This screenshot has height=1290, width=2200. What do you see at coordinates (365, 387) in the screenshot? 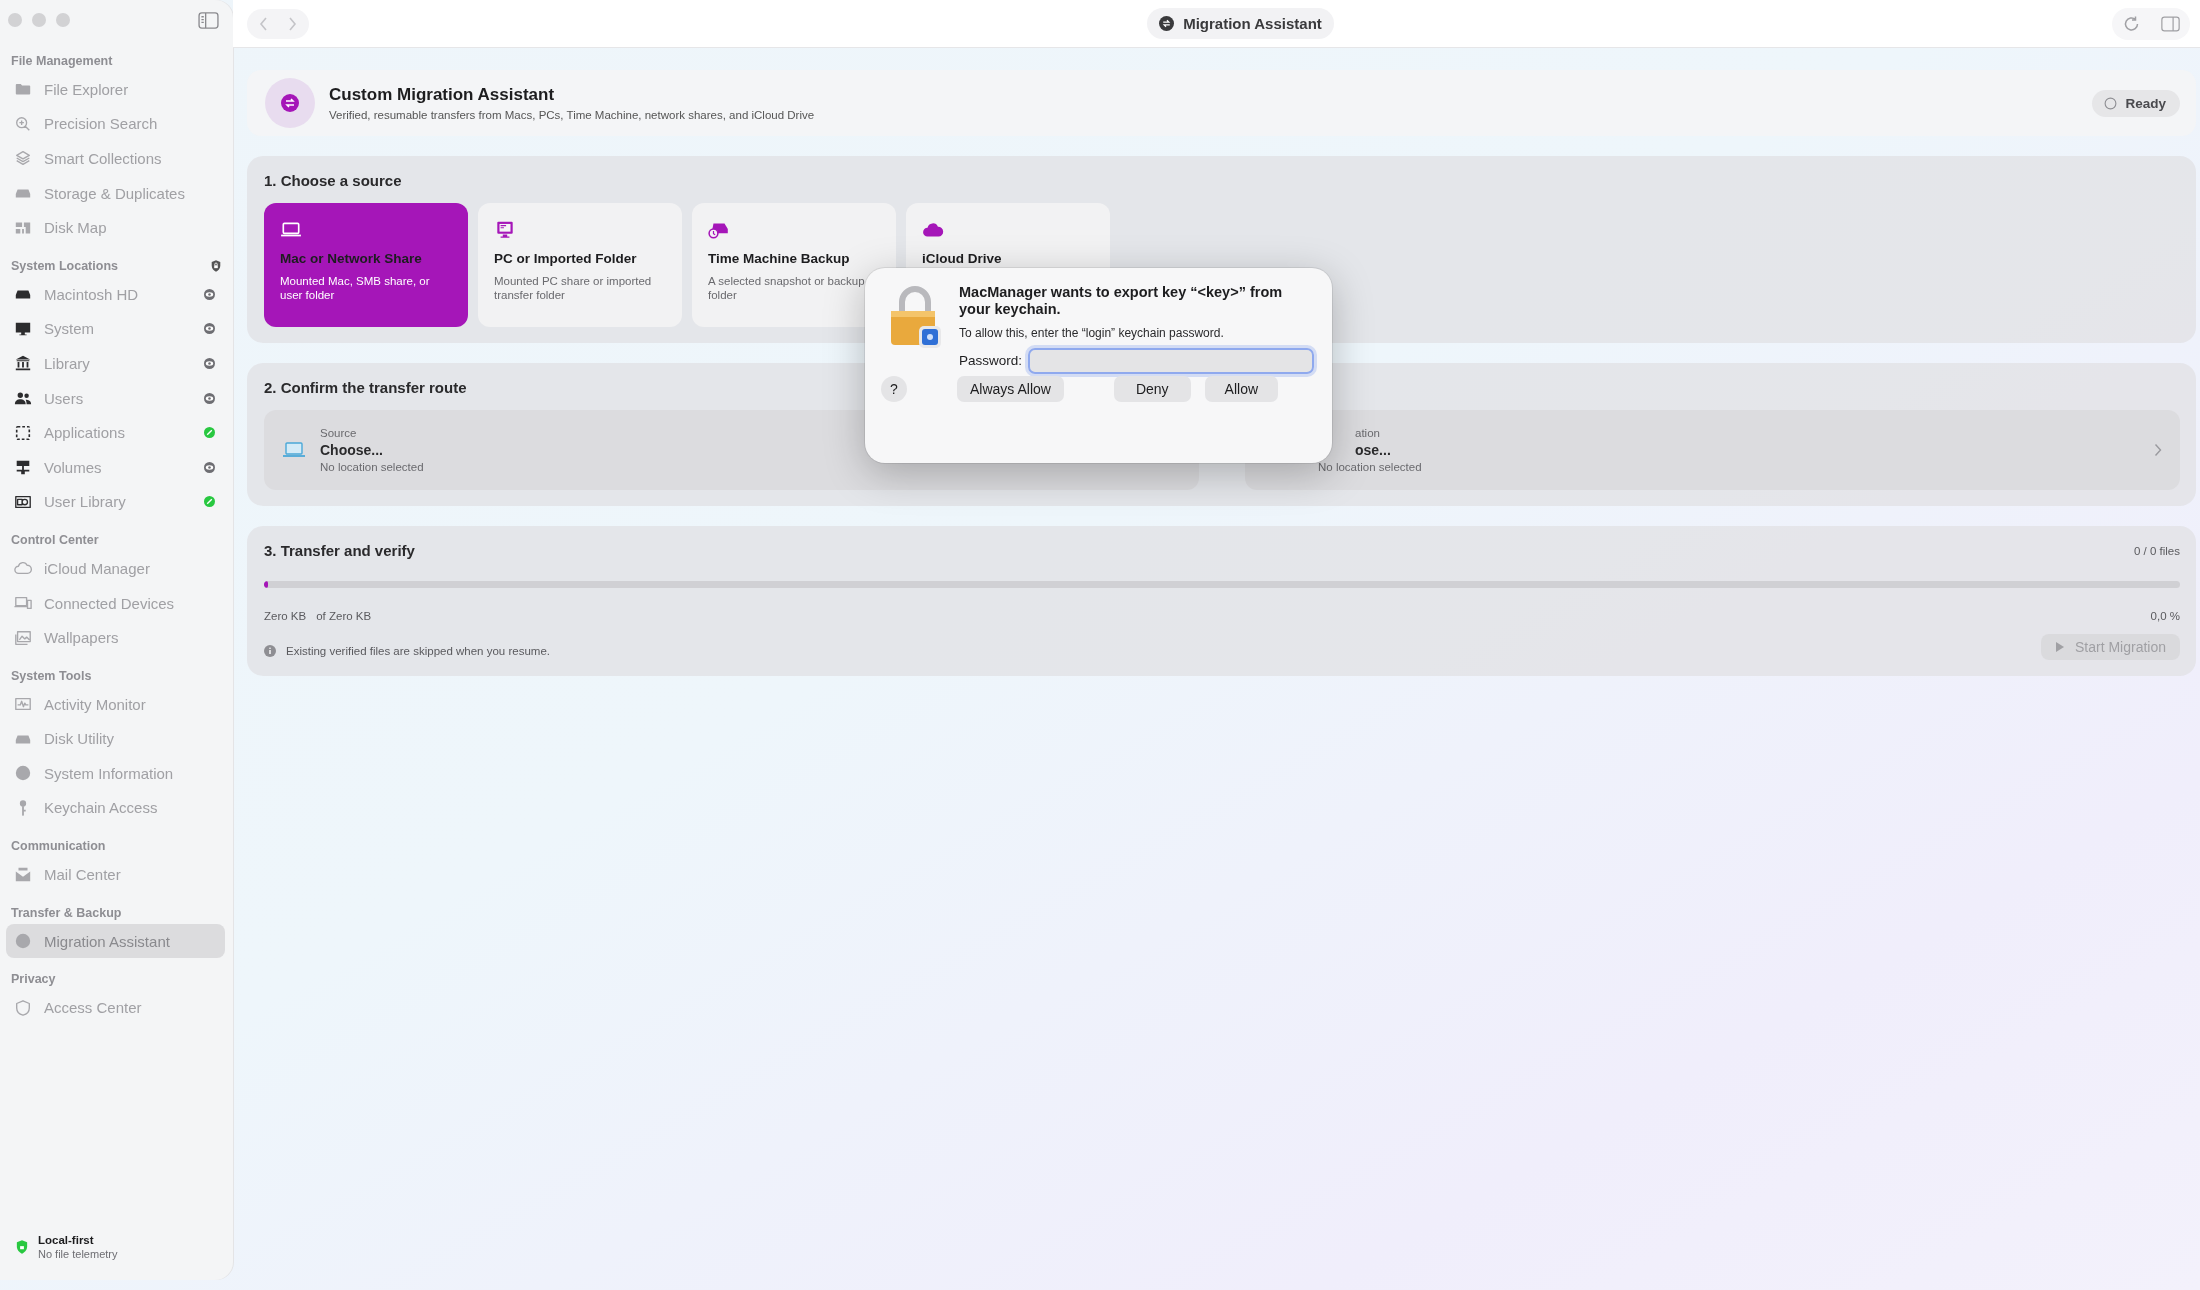
I see `section-title: 2. Confirm the transfer route` at bounding box center [365, 387].